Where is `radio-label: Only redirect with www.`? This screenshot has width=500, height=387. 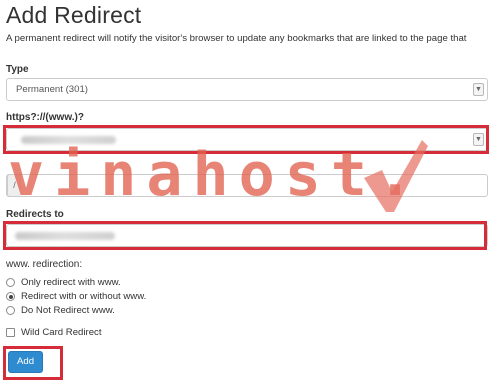
radio-label: Only redirect with www. is located at coordinates (71, 282).